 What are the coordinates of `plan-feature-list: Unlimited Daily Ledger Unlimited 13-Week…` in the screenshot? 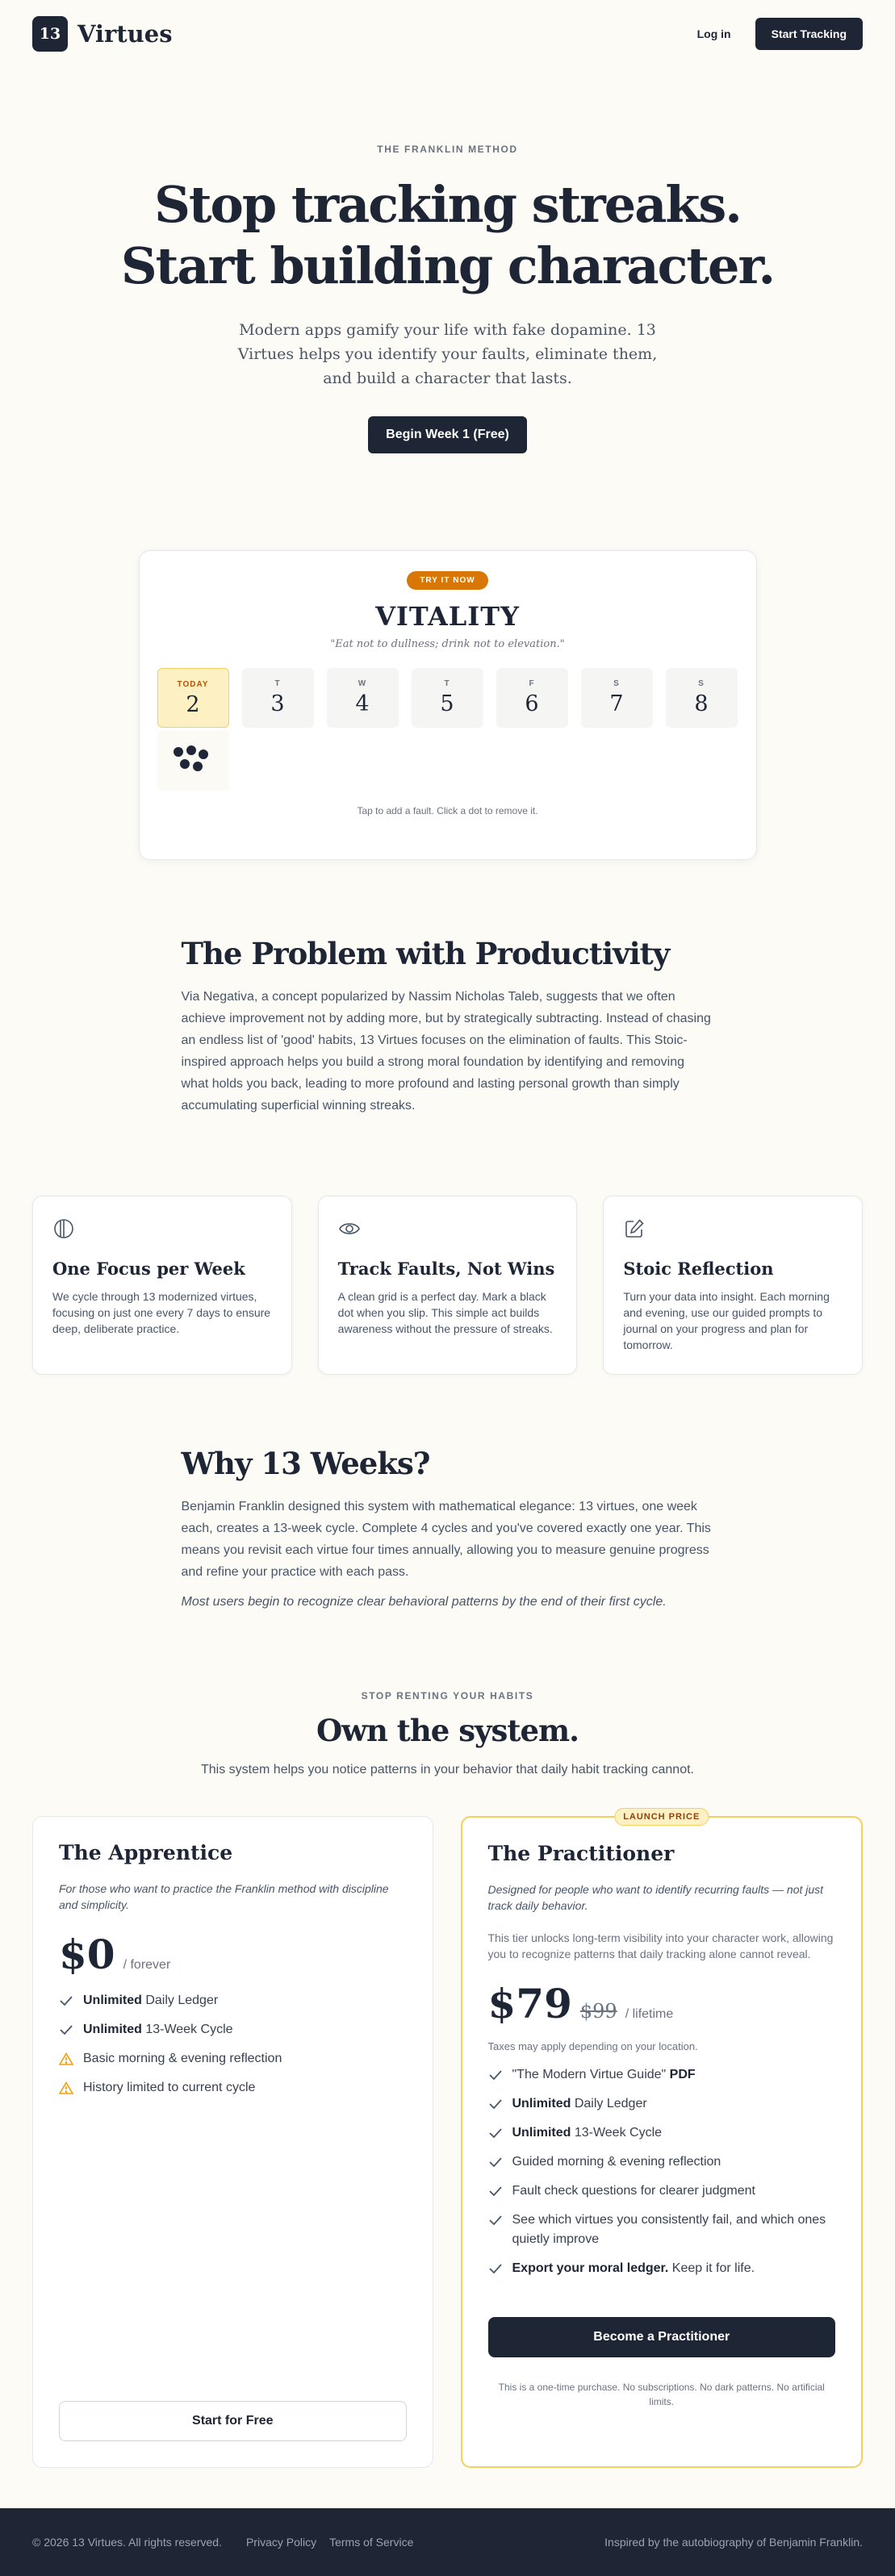 It's located at (233, 2049).